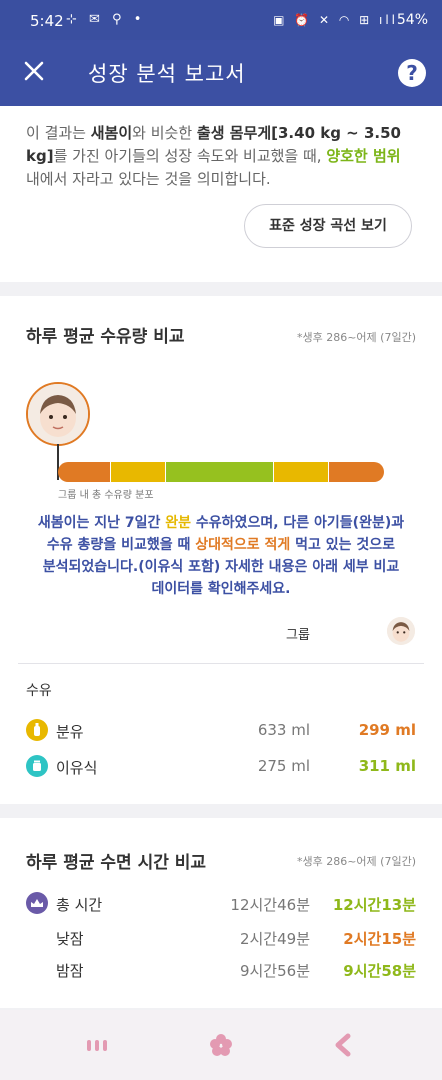  Describe the element at coordinates (37, 730) in the screenshot. I see `formula-bottle-icon` at that location.